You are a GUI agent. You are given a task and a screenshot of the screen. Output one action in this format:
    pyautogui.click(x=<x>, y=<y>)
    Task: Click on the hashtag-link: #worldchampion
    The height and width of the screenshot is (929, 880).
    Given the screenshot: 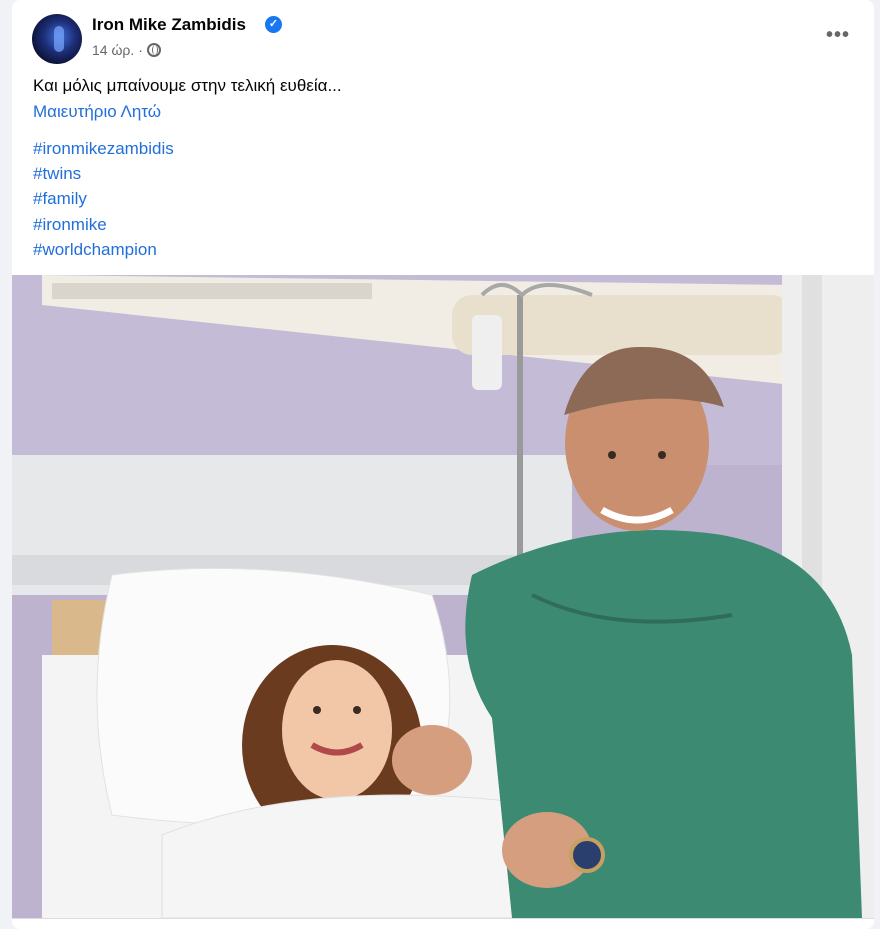 What is the action you would take?
    pyautogui.click(x=103, y=249)
    